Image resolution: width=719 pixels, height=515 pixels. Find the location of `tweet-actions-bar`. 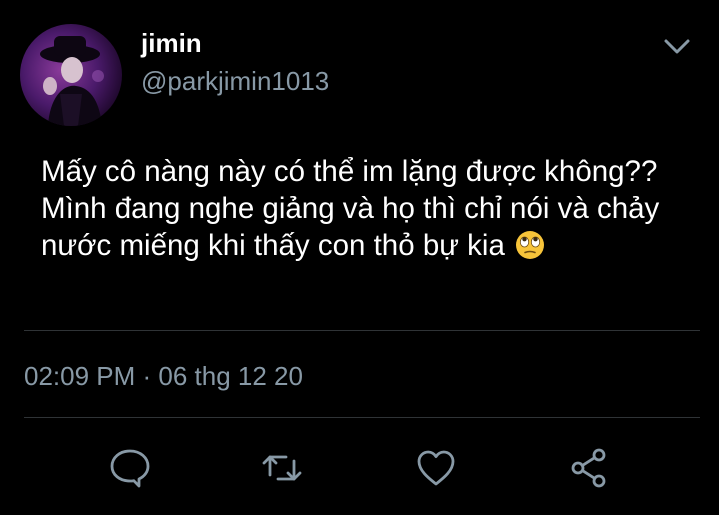

tweet-actions-bar is located at coordinates (359, 468).